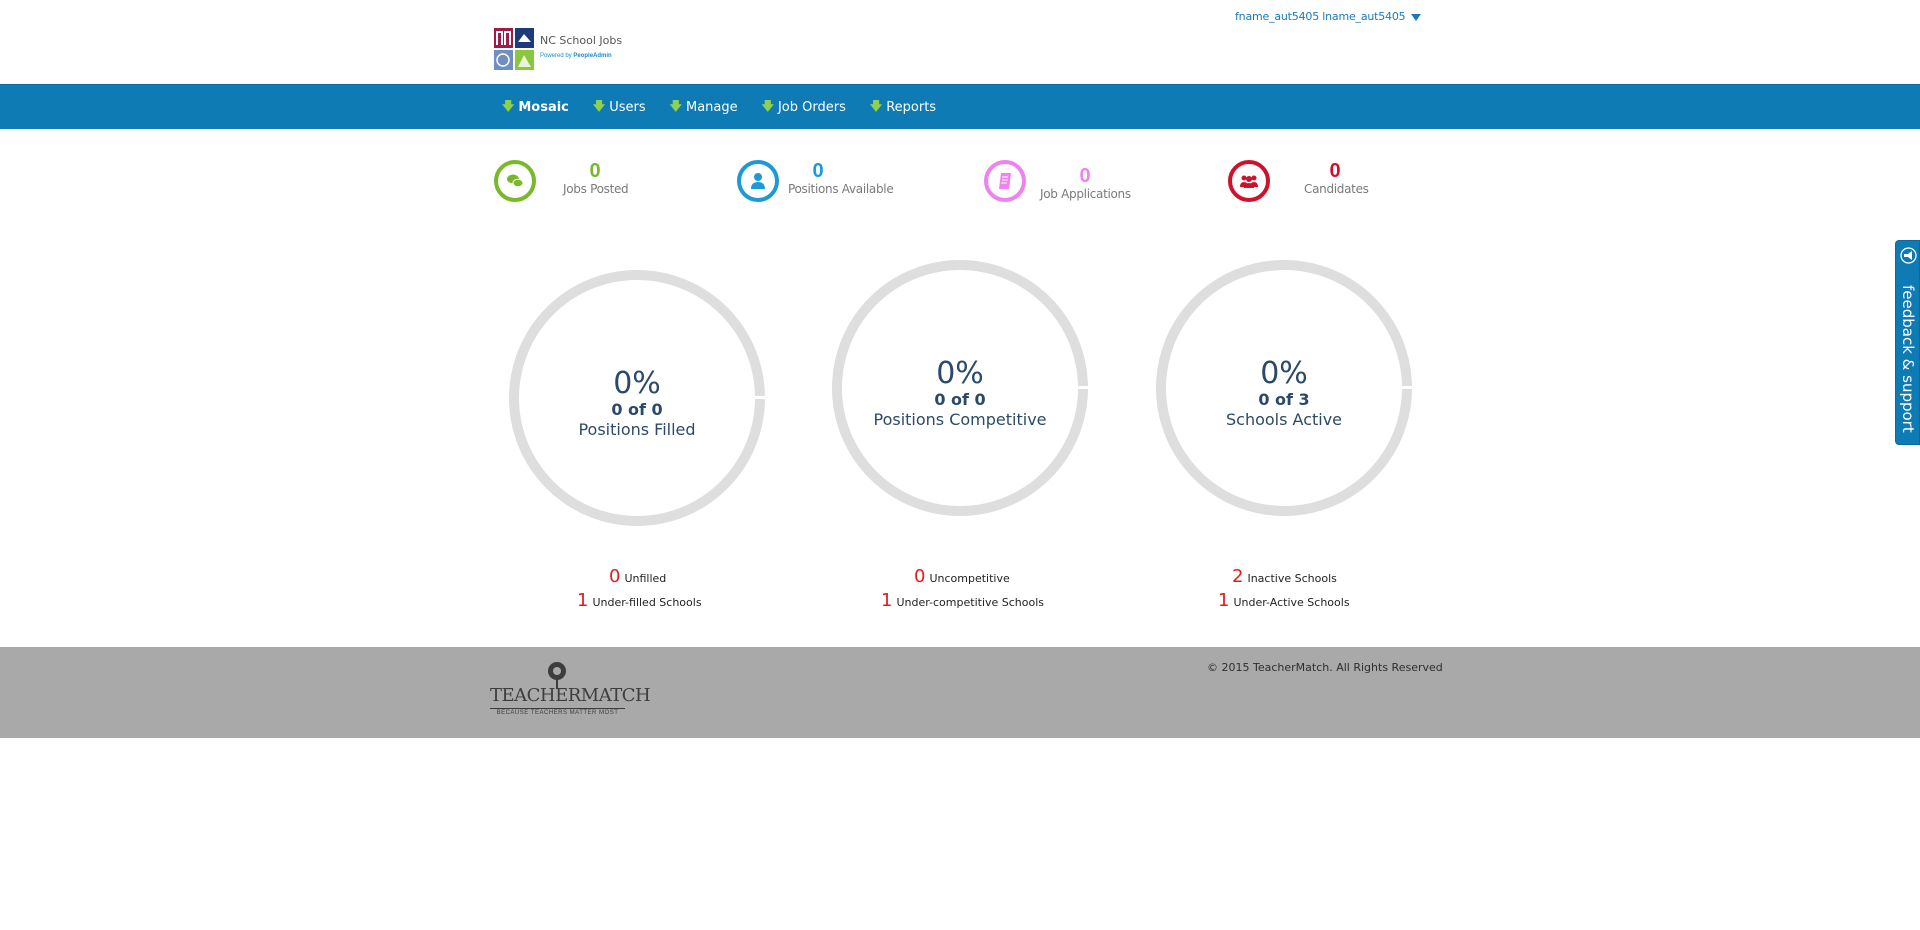 This screenshot has height=930, width=1920. I want to click on donut-schools-active: 0% 0 of 3 Schools Active, so click(1286, 388).